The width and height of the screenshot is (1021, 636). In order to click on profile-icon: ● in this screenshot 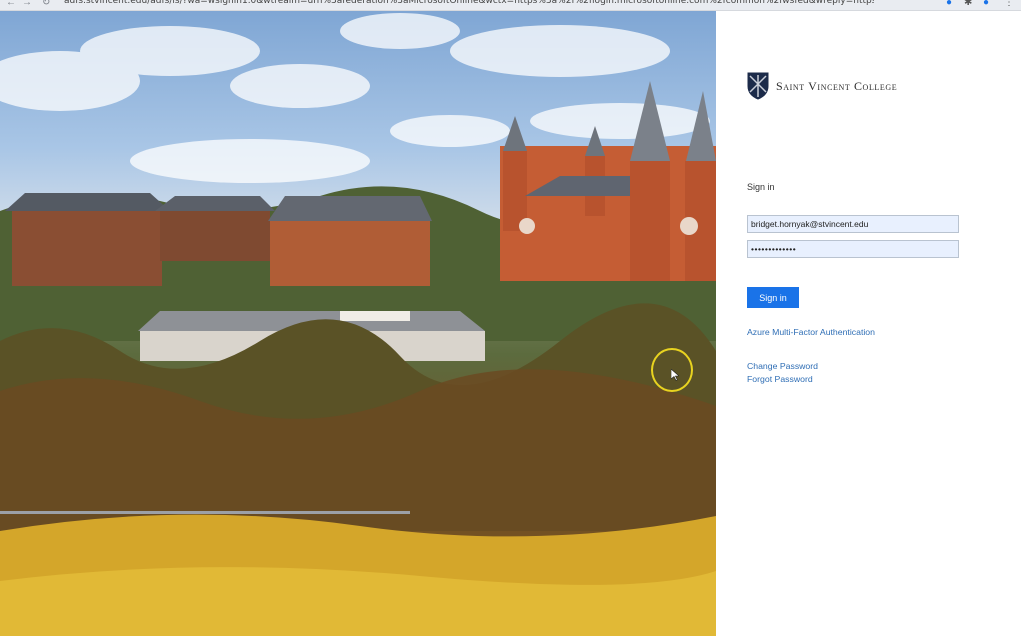, I will do `click(986, 4)`.